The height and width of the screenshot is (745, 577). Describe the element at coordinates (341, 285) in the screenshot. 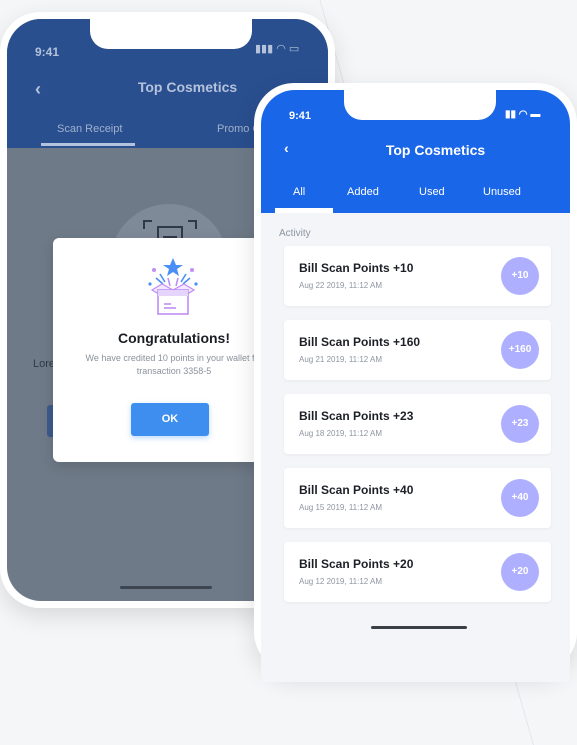

I see `item-date: Aug 22 2019, 11:12 AM` at that location.